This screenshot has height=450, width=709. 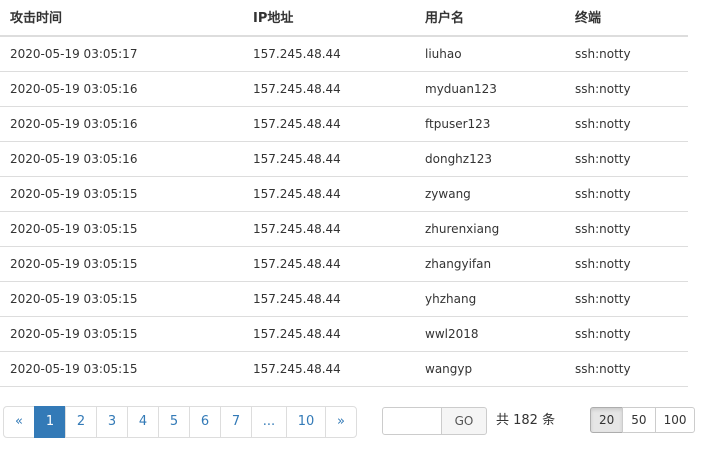 I want to click on table-header-row: 攻击时间 IP地址 用户名 终端, so click(x=344, y=18).